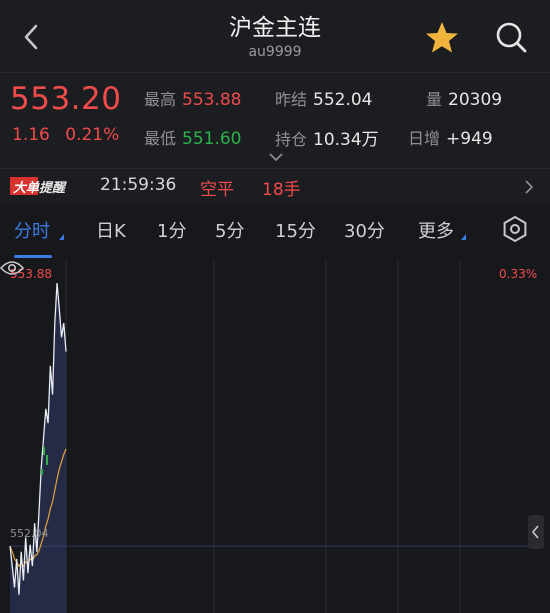  I want to click on price-area-fill, so click(38, 448).